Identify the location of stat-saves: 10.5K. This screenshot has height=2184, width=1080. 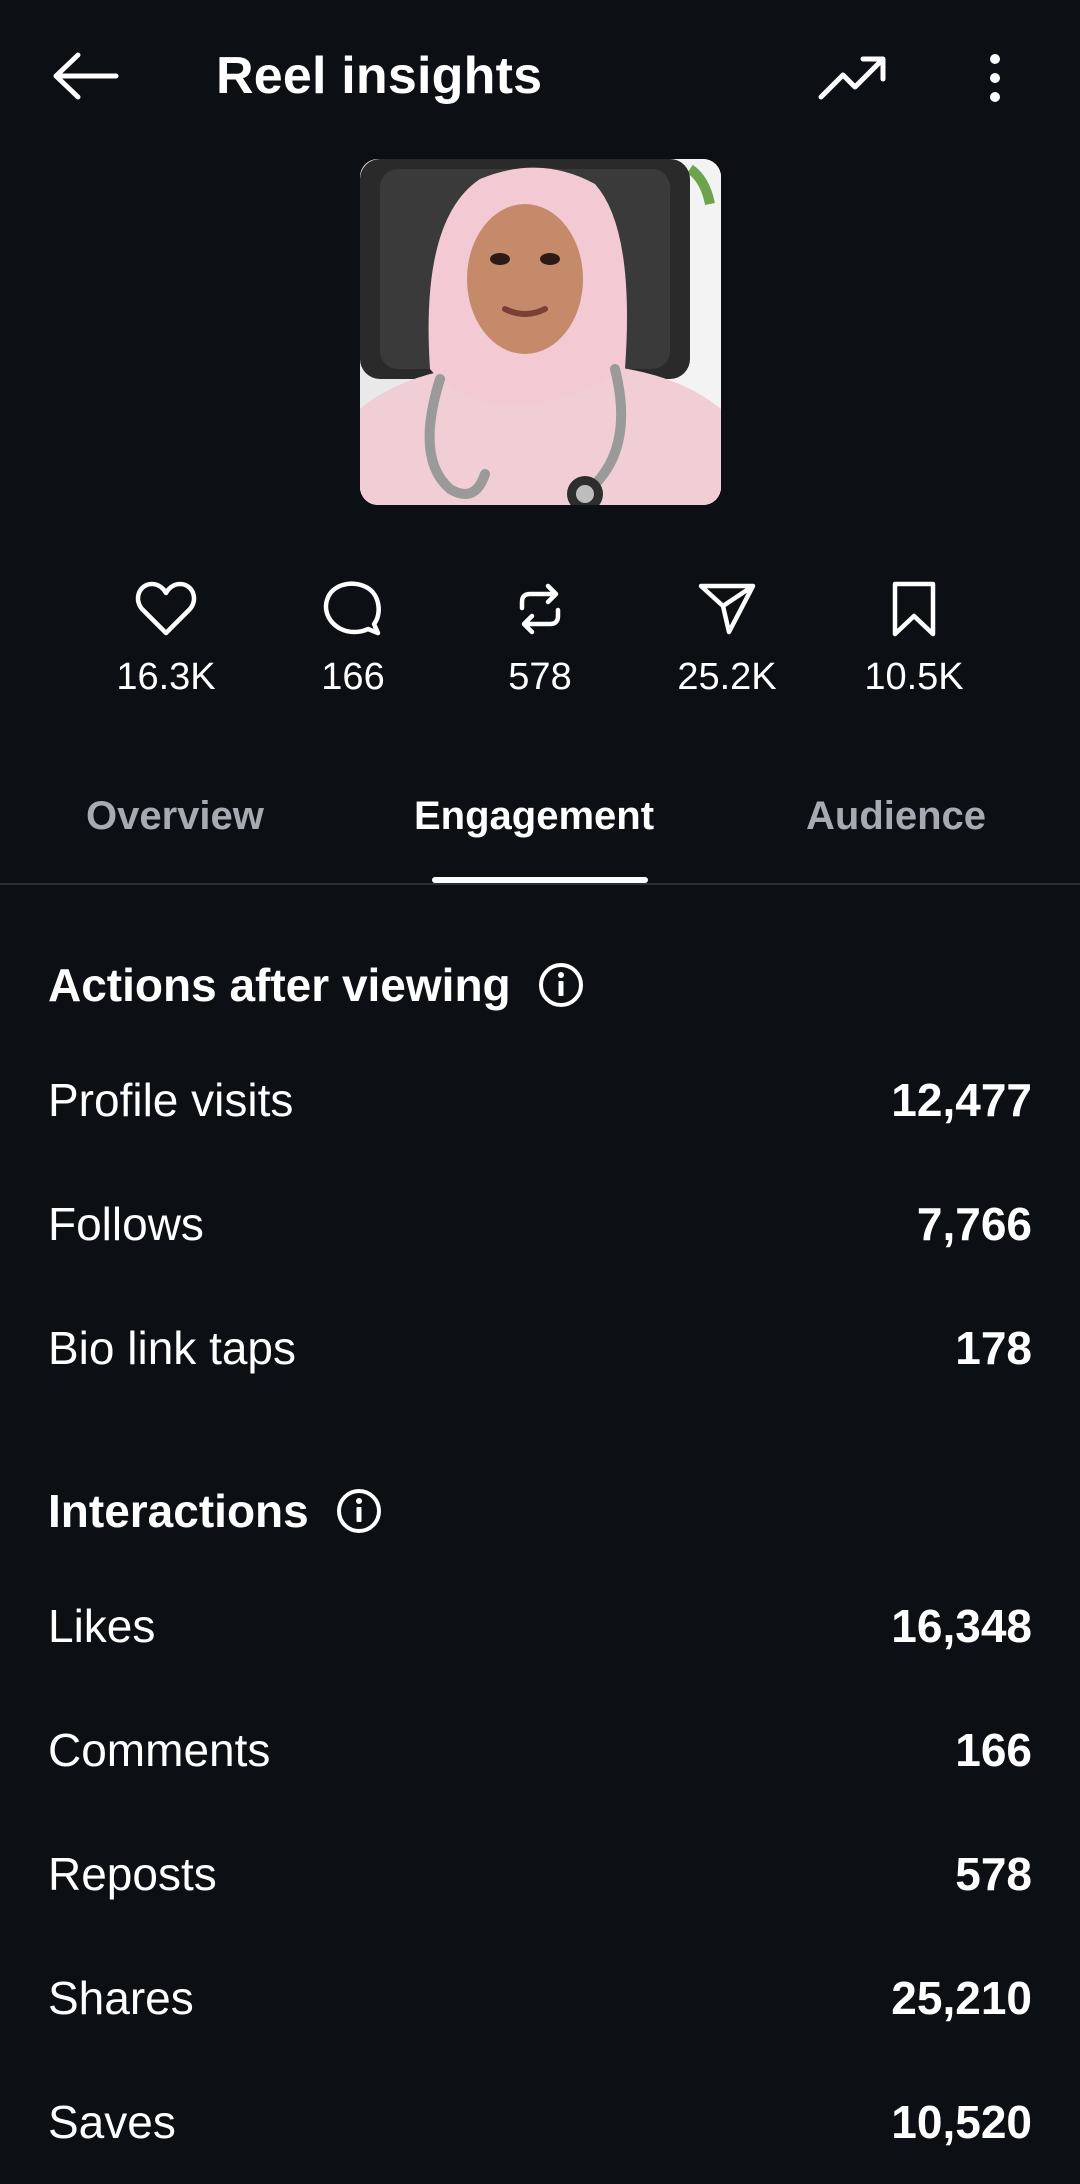
(914, 639).